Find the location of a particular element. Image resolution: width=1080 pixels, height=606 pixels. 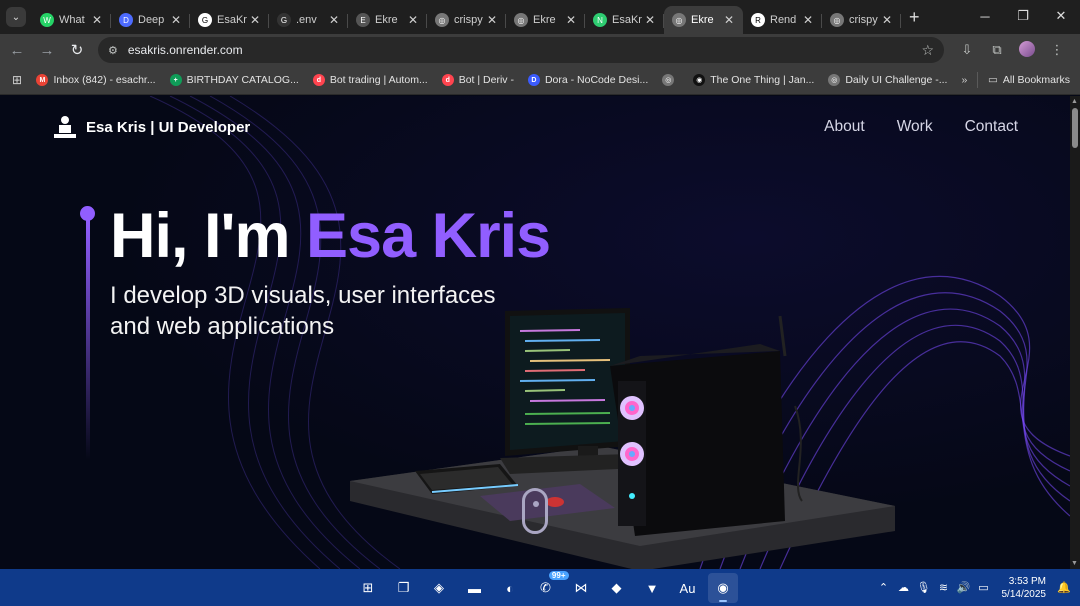

hero-title: Hi, I'm Esa Kris is located at coordinates (330, 236).